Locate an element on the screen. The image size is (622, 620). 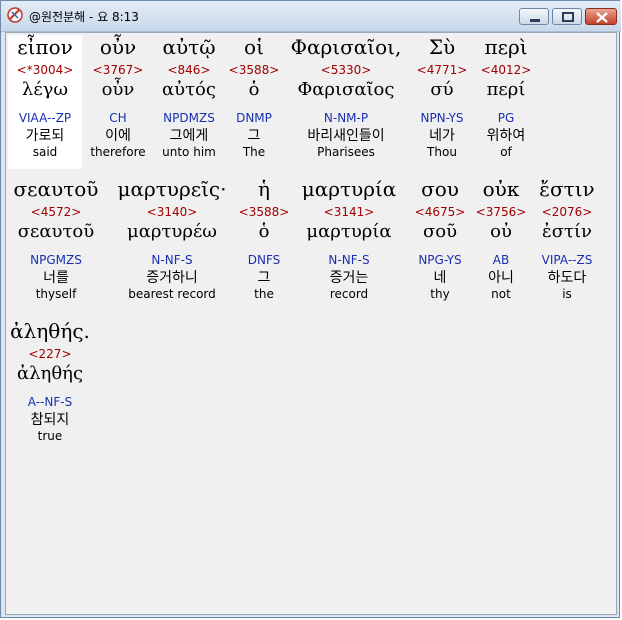
lemma: ἐστίν is located at coordinates (567, 231).